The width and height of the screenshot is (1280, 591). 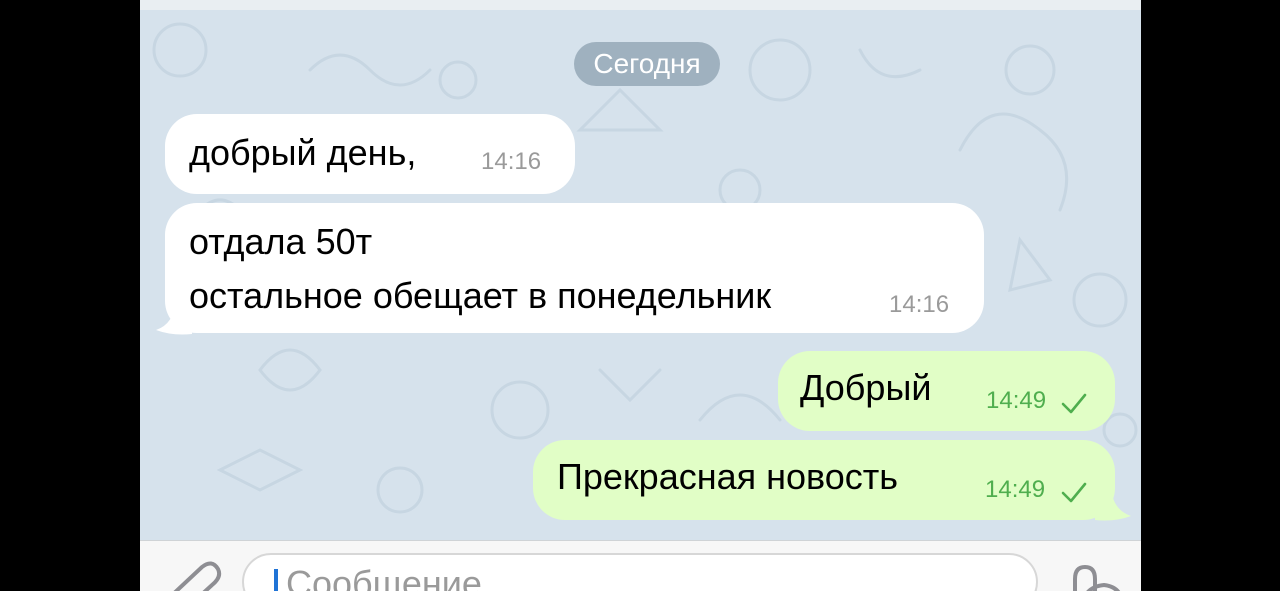 What do you see at coordinates (384, 577) in the screenshot?
I see `message-input-placeholder: Сообщение` at bounding box center [384, 577].